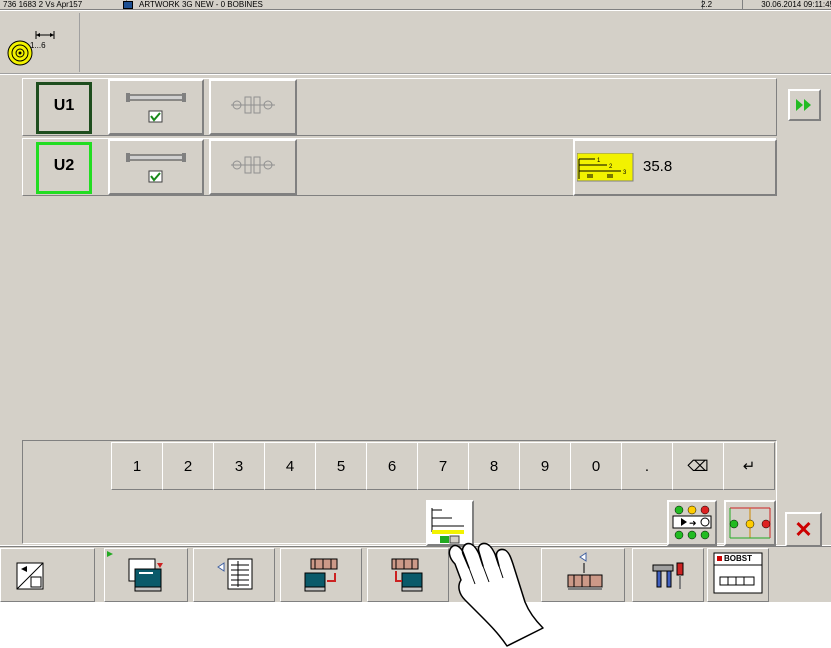 This screenshot has height=648, width=831. I want to click on datetime-label: 30.06.2014 09:11:45, so click(796, 4).